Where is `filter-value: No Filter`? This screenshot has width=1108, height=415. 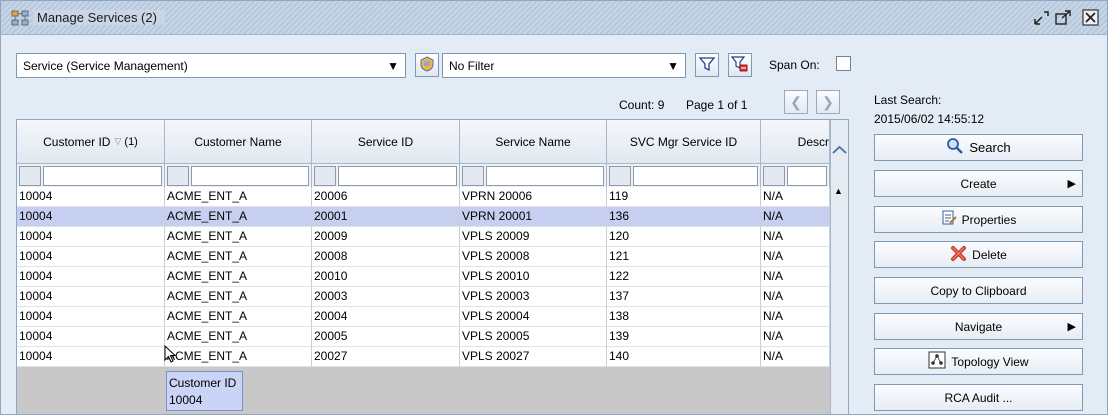 filter-value: No Filter is located at coordinates (472, 65).